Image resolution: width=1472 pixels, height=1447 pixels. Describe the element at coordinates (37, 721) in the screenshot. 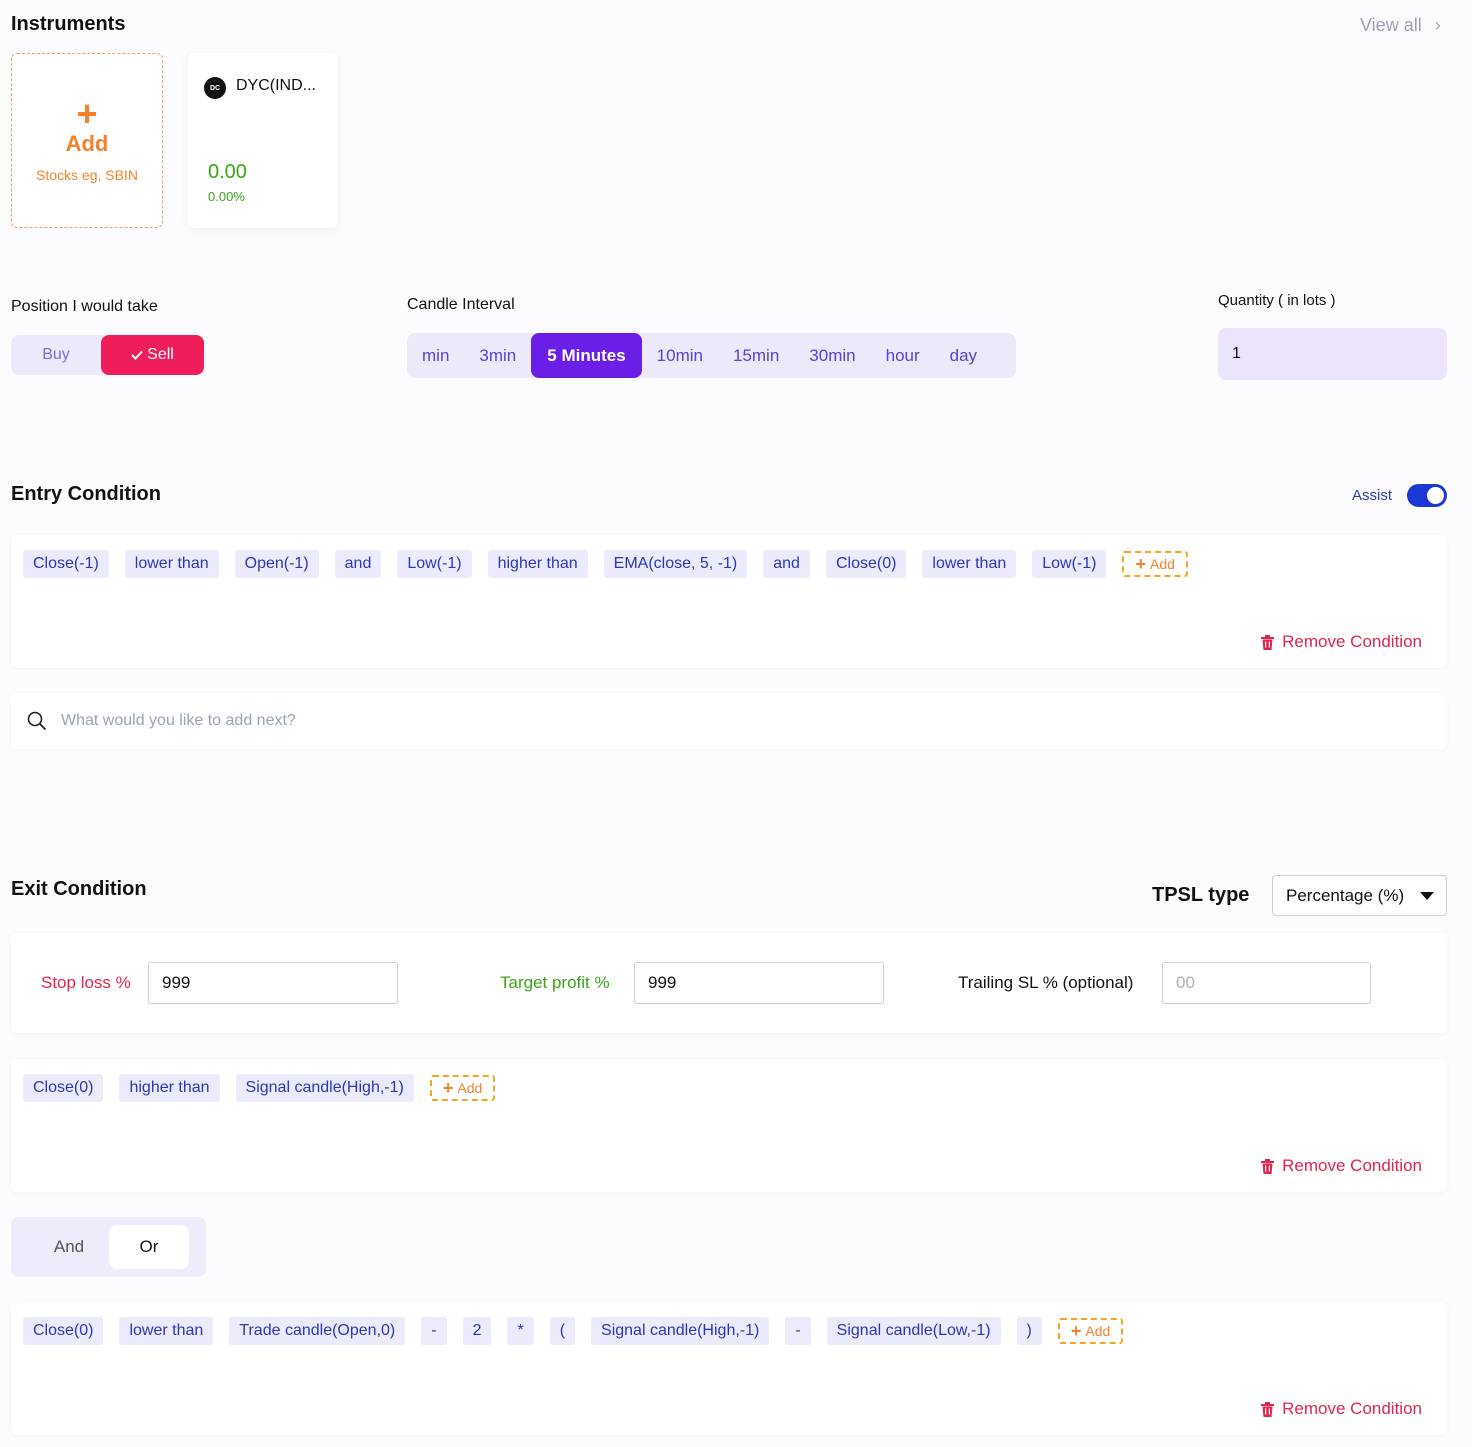

I see `search-icon` at that location.